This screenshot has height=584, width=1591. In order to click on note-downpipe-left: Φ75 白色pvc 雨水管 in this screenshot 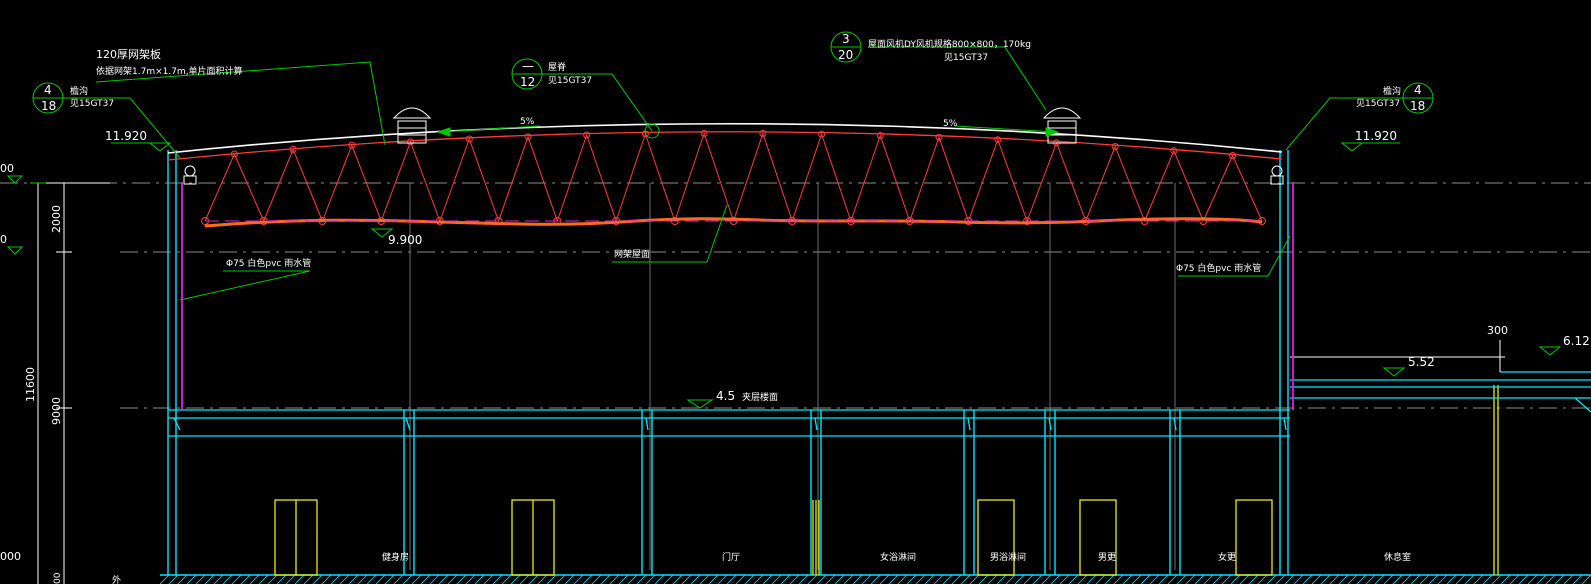, I will do `click(268, 263)`.